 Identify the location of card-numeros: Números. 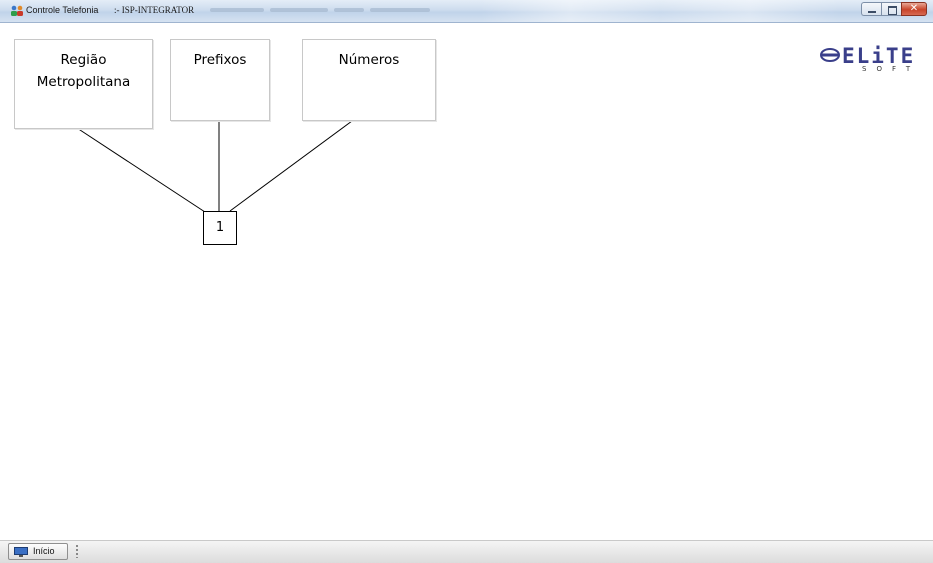
(369, 80).